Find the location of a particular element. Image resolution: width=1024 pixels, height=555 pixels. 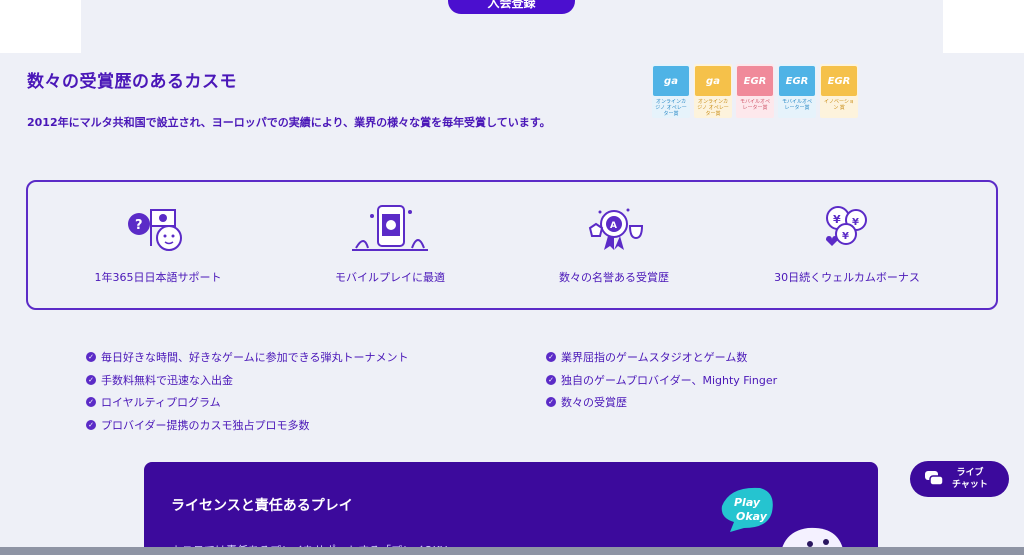

list-item: ✓ プロバイダー提携のカスモ独占プロモ多数 is located at coordinates (247, 425).